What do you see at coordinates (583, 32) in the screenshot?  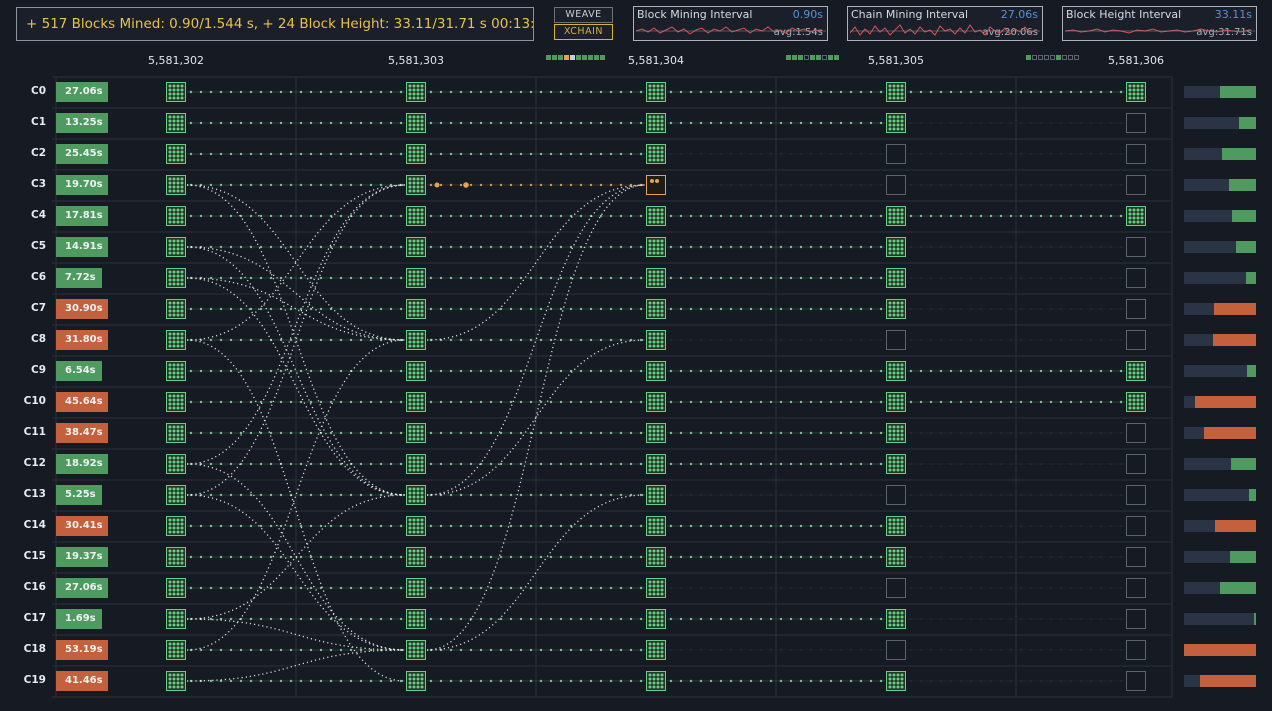 I see `xchain-mode-button: XCHAIN` at bounding box center [583, 32].